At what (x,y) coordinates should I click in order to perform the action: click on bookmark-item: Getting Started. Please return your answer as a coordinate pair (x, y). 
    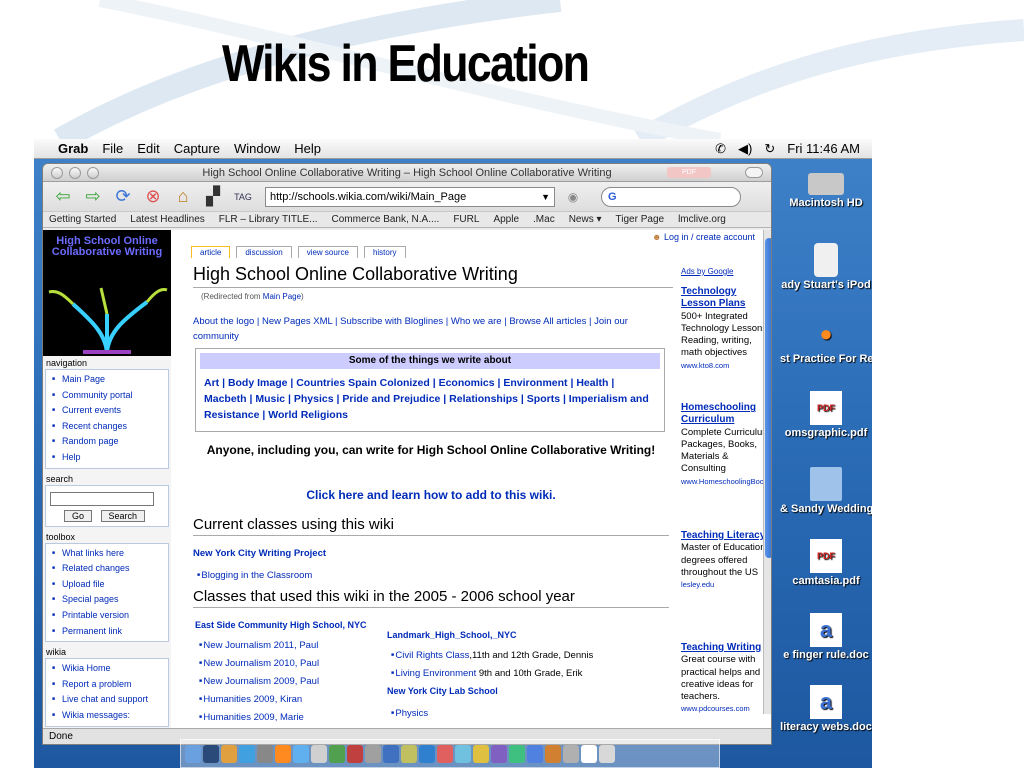
    Looking at the image, I should click on (82, 219).